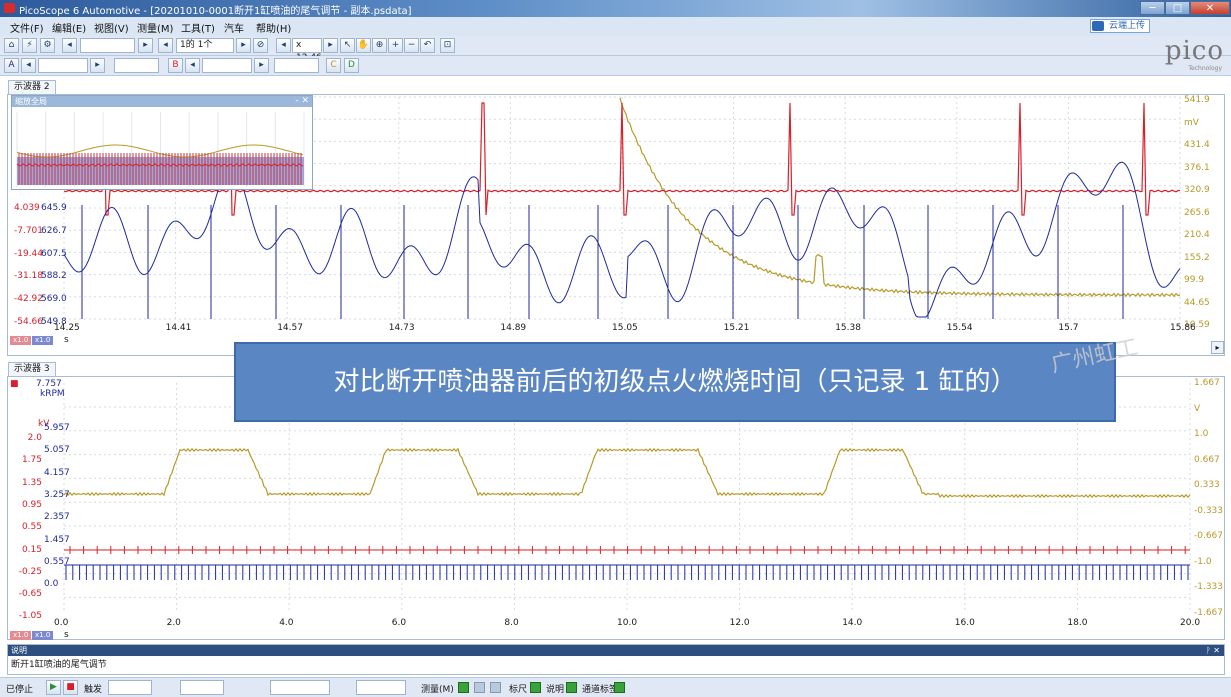 The width and height of the screenshot is (1231, 697). What do you see at coordinates (49, 384) in the screenshot?
I see `scope-2-top-value: 7.757` at bounding box center [49, 384].